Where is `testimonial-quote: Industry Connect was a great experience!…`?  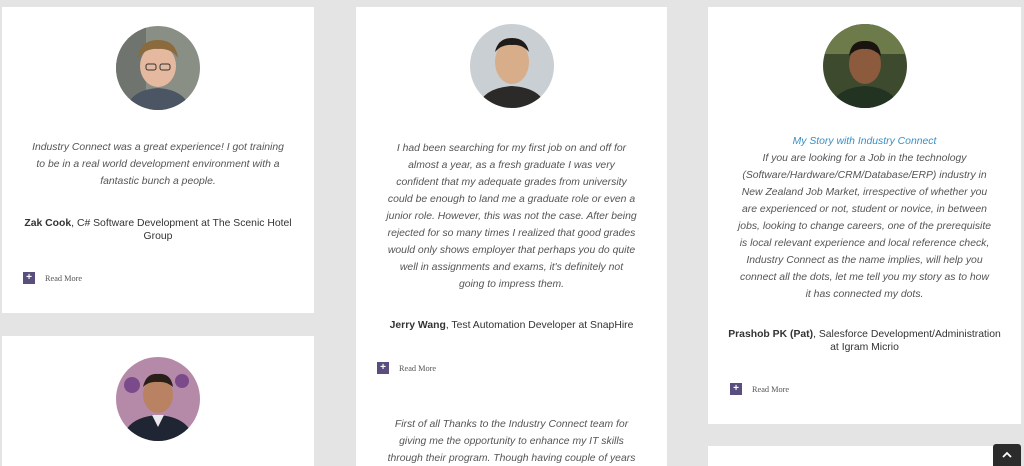
testimonial-quote: Industry Connect was a great experience!… is located at coordinates (158, 164).